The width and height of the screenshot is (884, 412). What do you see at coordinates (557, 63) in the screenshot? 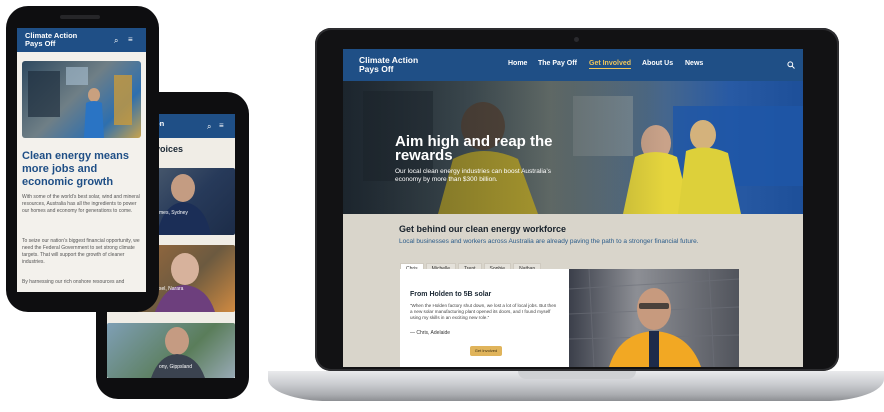
I see `nav-the-pay-off: The Pay Off` at bounding box center [557, 63].